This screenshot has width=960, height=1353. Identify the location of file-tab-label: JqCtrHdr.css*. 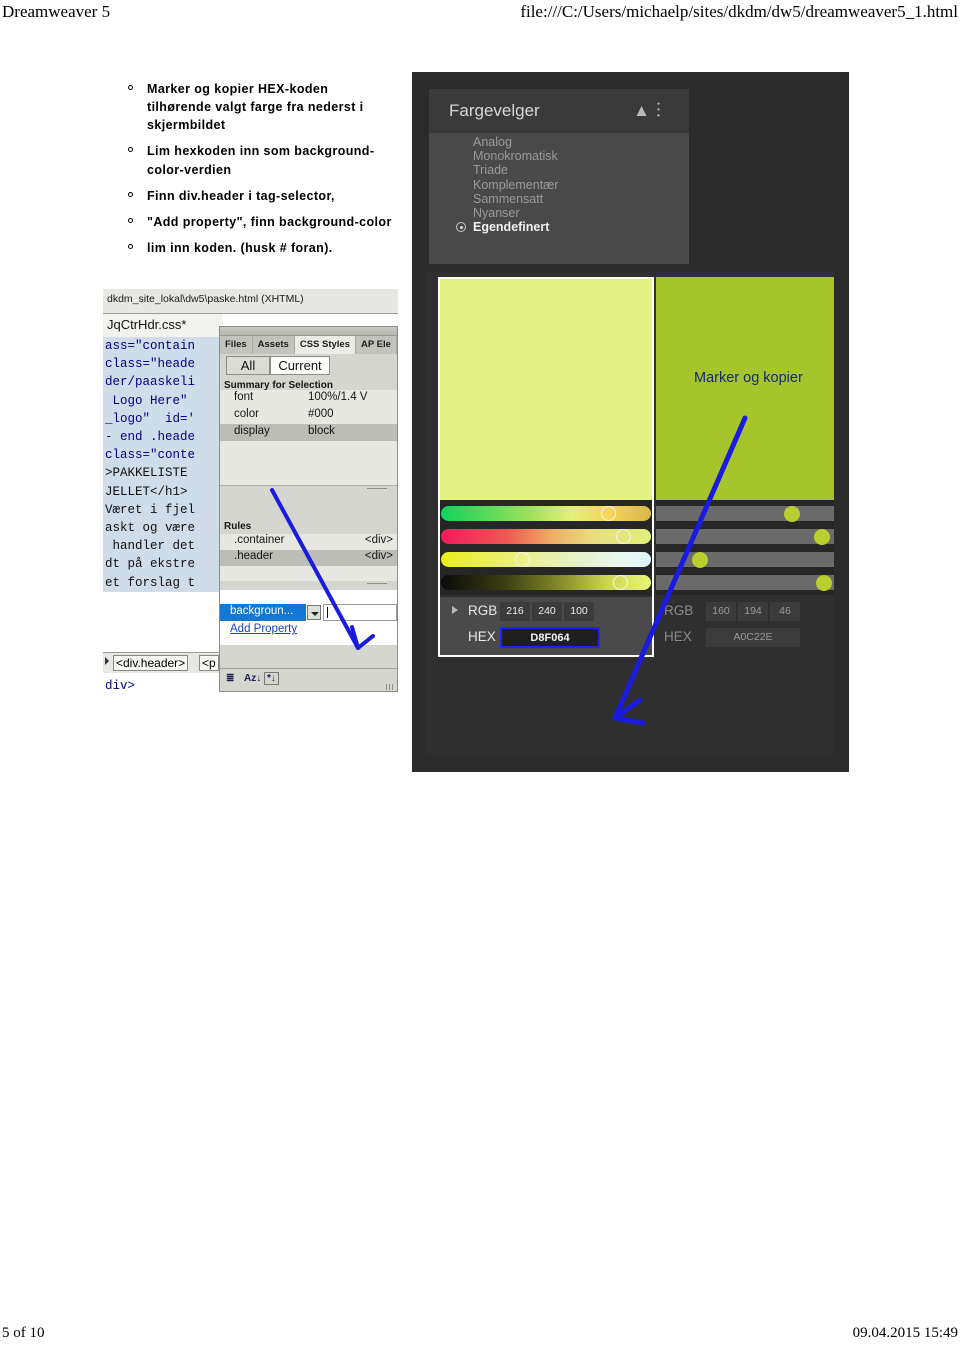
(147, 324).